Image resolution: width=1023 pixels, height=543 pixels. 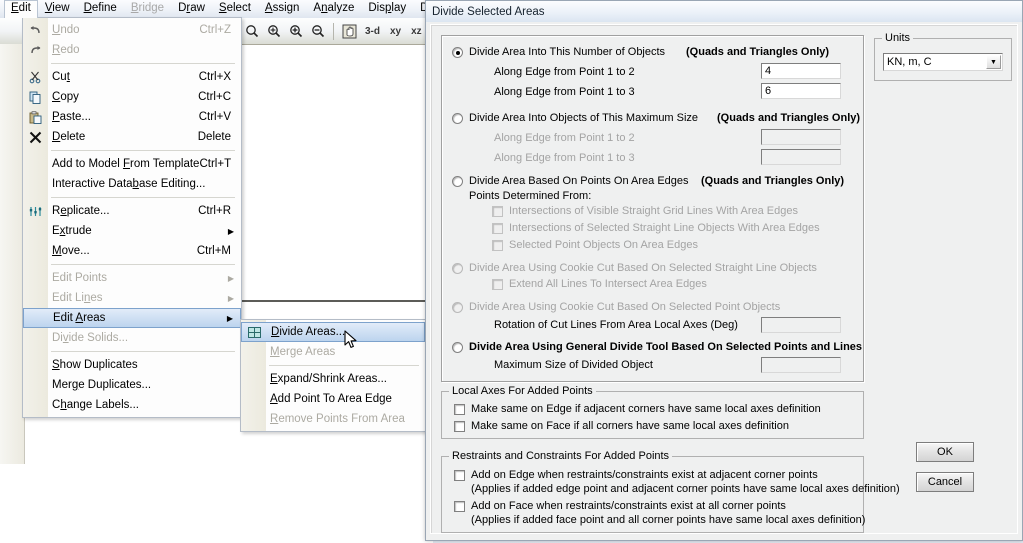 I want to click on menu-item-accelerator: Ctrl+V, so click(x=214, y=117).